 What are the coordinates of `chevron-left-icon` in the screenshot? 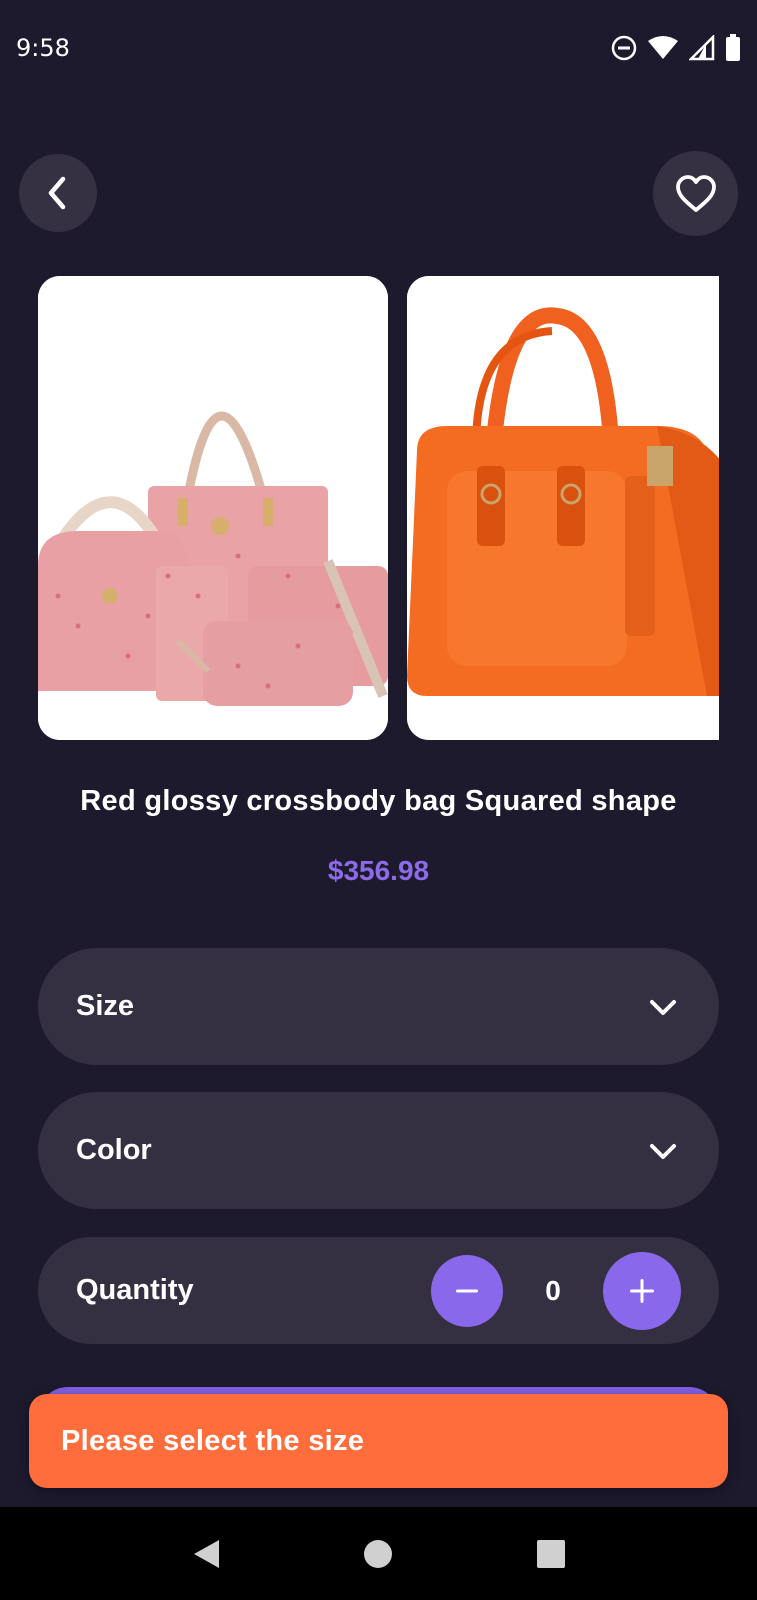 It's located at (57, 193).